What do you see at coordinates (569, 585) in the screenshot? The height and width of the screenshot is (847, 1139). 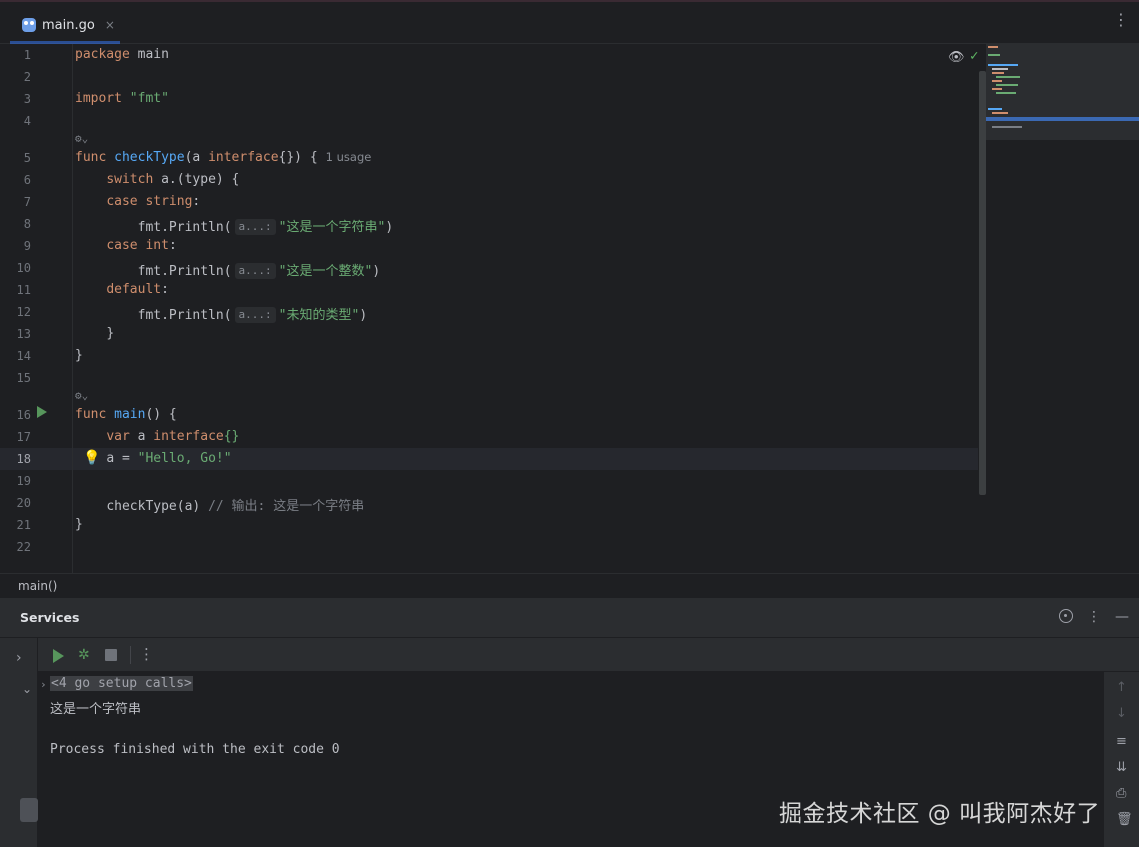 I see `breadcrumb: main()` at bounding box center [569, 585].